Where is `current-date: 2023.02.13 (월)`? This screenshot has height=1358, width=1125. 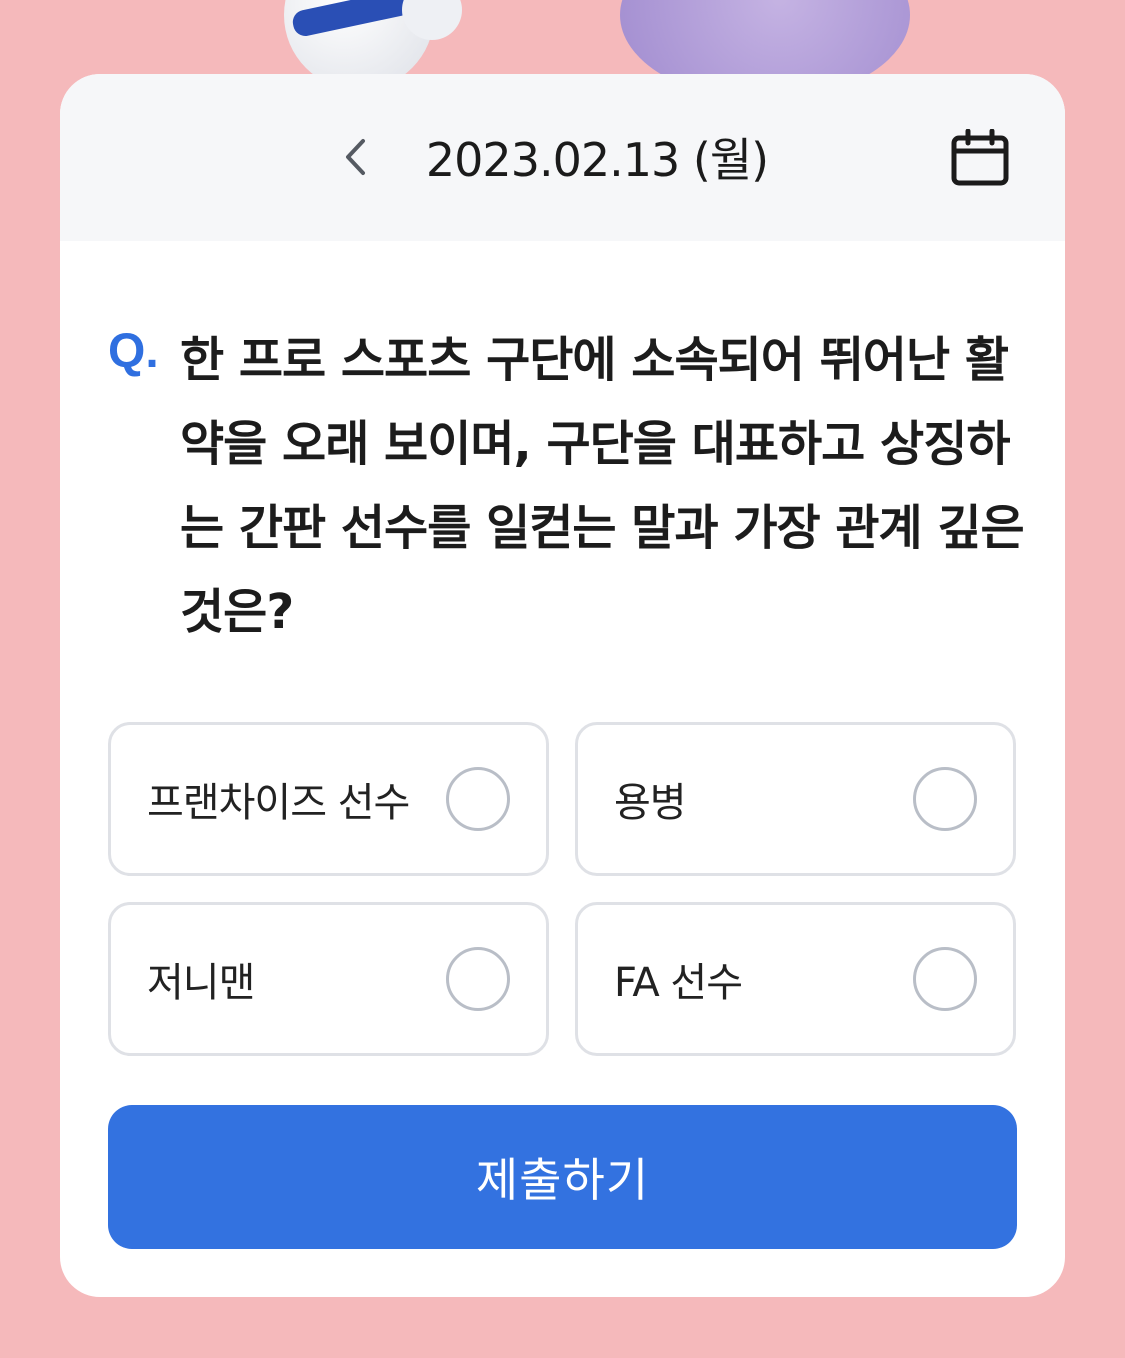 current-date: 2023.02.13 (월) is located at coordinates (597, 160).